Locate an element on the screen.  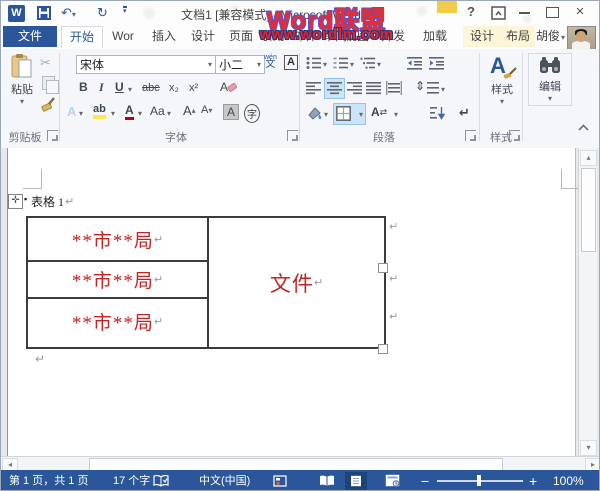
borders-button: ▾ is located at coordinates (349, 114).